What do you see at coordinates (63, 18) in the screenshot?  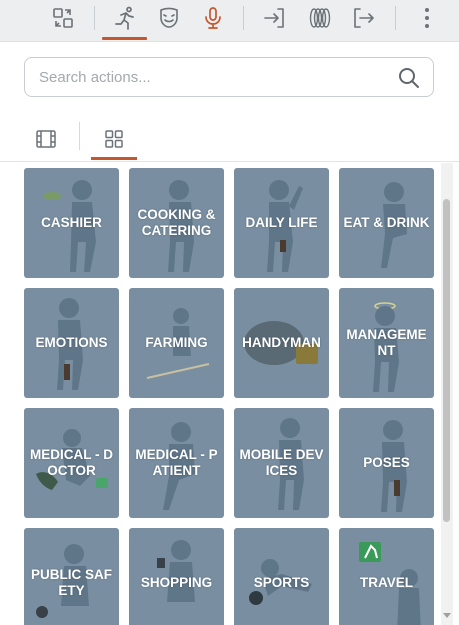 I see `swap-icon` at bounding box center [63, 18].